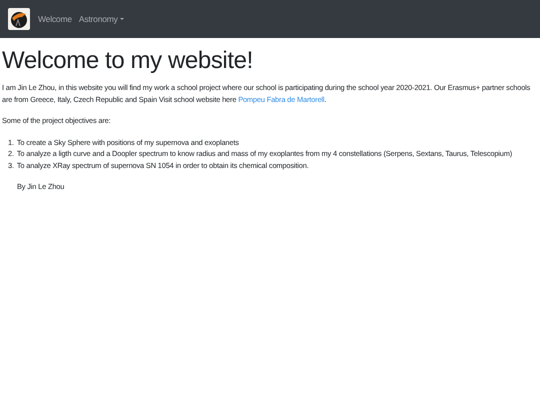  Describe the element at coordinates (19, 19) in the screenshot. I see `logo-icon` at that location.